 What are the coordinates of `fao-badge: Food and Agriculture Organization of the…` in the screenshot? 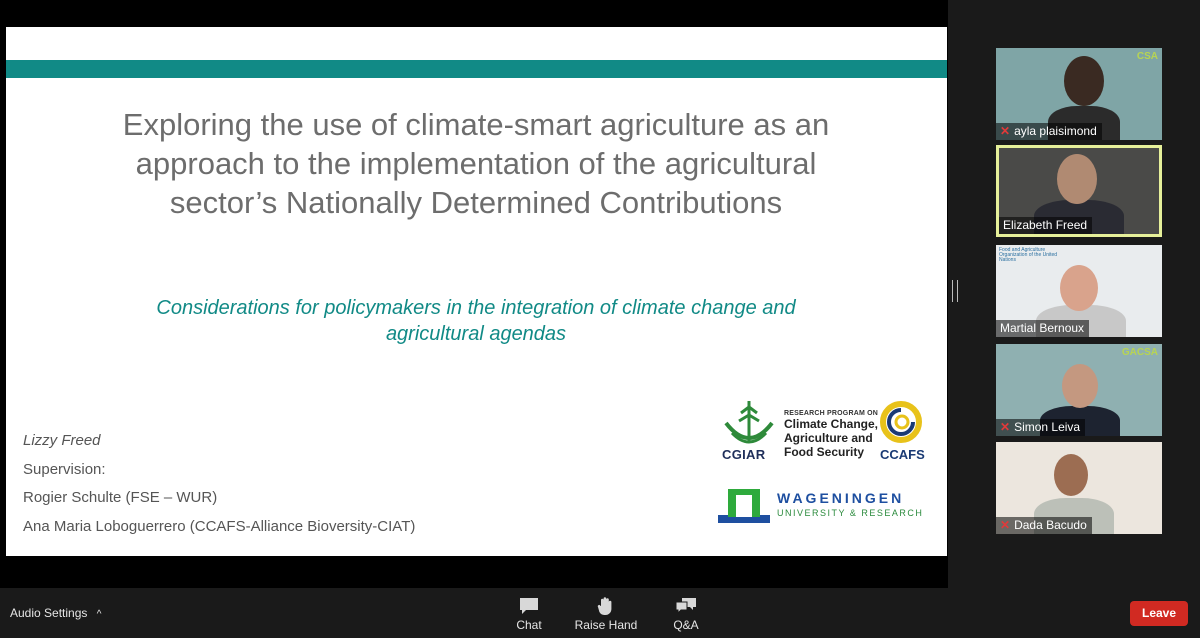 It's located at (1028, 255).